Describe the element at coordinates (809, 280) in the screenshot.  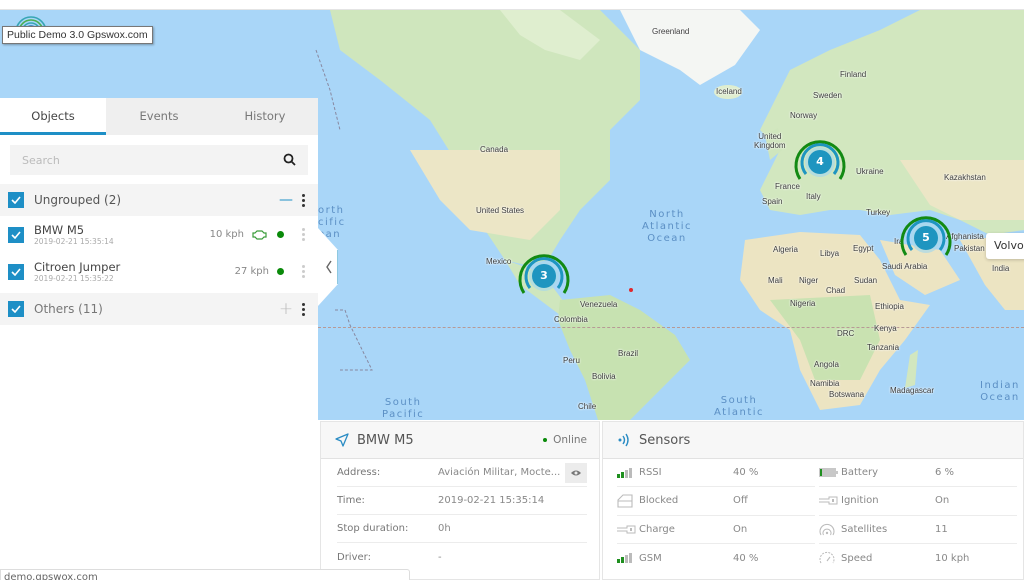
I see `map-label-niger: Niger` at that location.